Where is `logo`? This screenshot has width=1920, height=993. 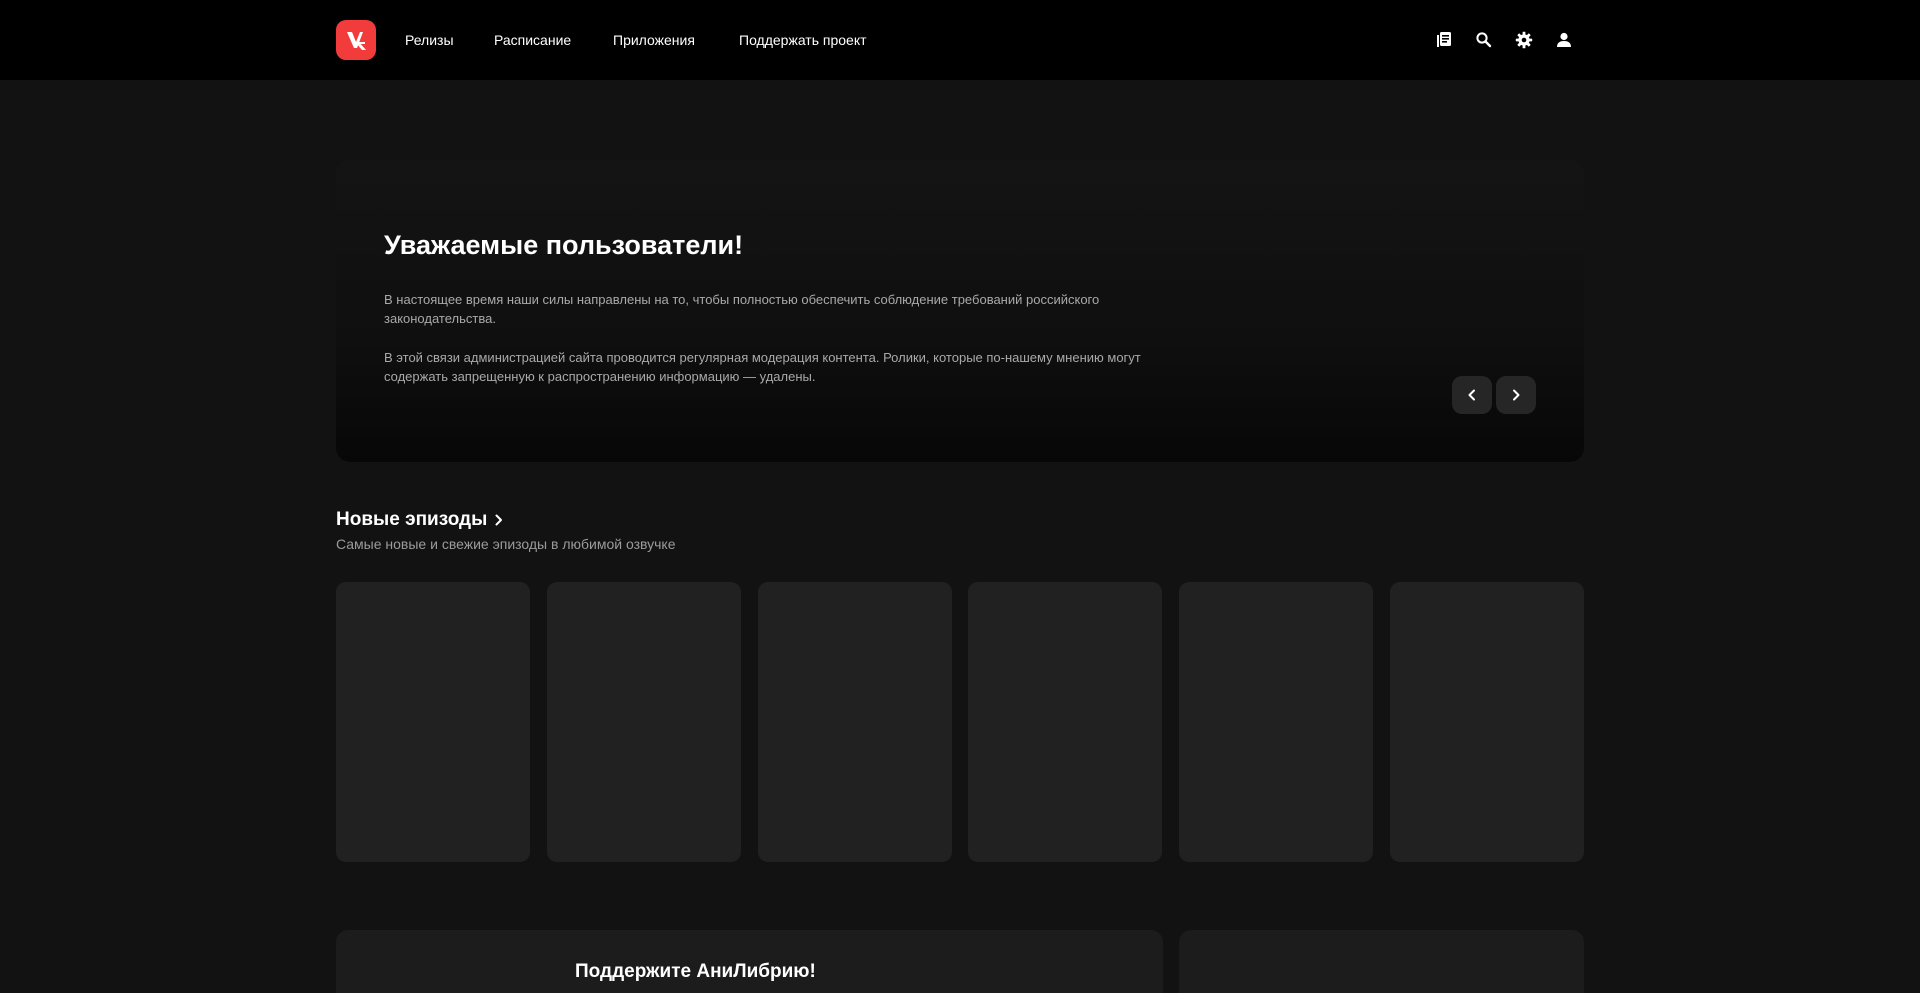 logo is located at coordinates (356, 40).